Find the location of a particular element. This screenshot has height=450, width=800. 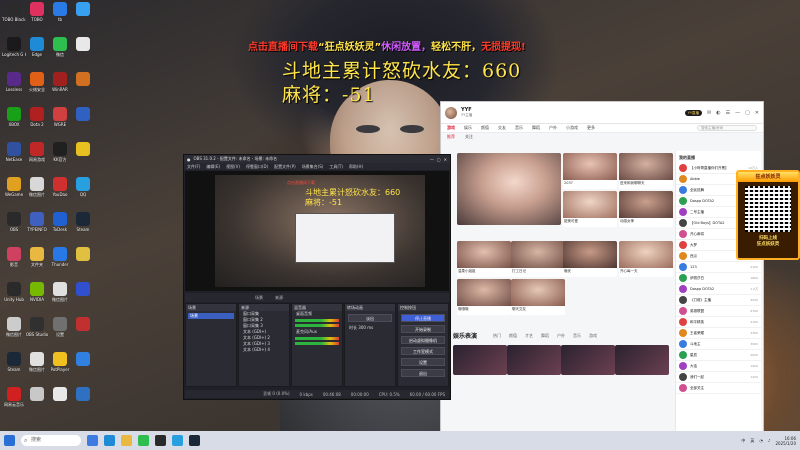

desktop-icon: Unity Hub is located at coordinates (14, 292).